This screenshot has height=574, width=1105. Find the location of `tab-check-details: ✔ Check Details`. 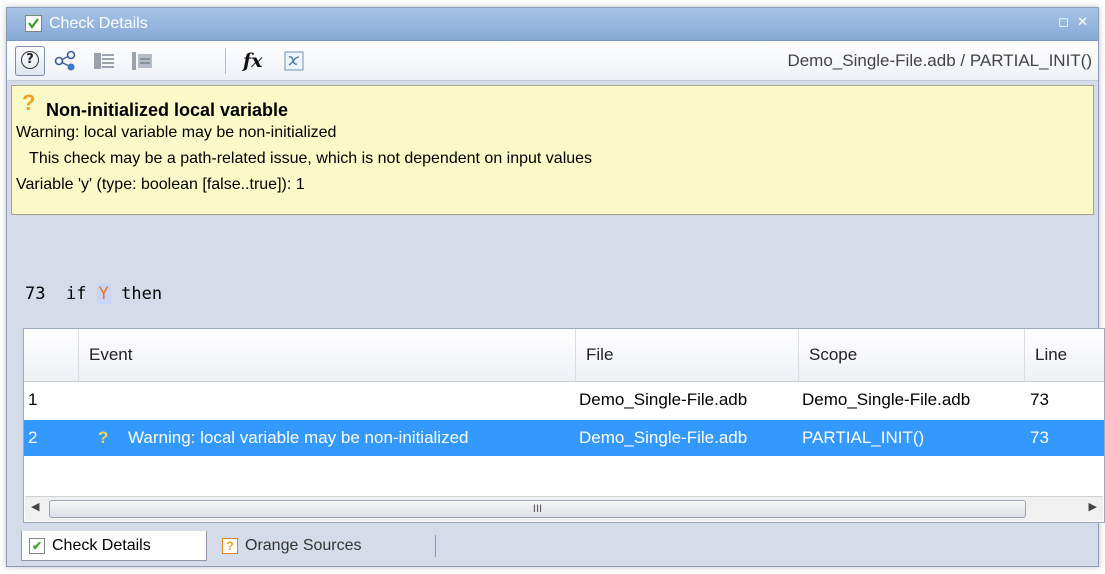

tab-check-details: ✔ Check Details is located at coordinates (114, 546).